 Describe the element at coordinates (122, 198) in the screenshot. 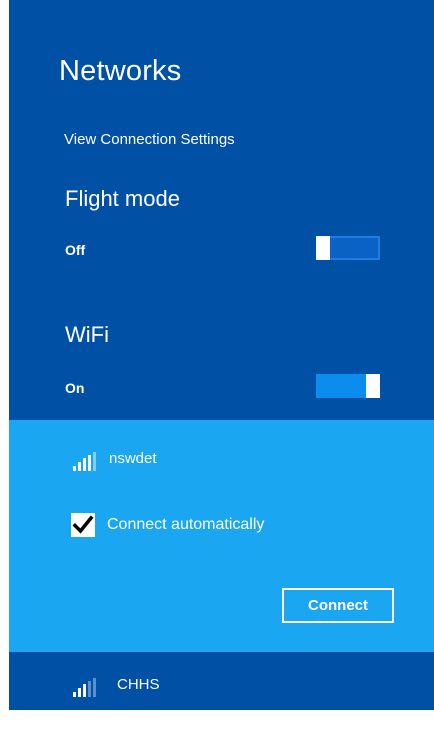

I see `flight-mode-title: Flight mode` at that location.